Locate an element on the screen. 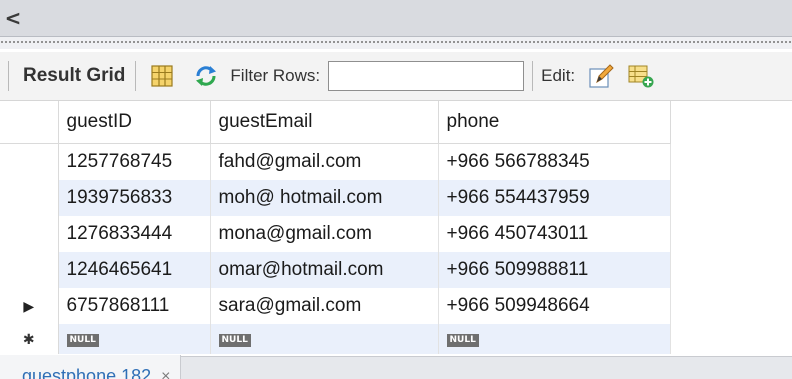  result-grid-tab: Result Grid is located at coordinates (74, 76).